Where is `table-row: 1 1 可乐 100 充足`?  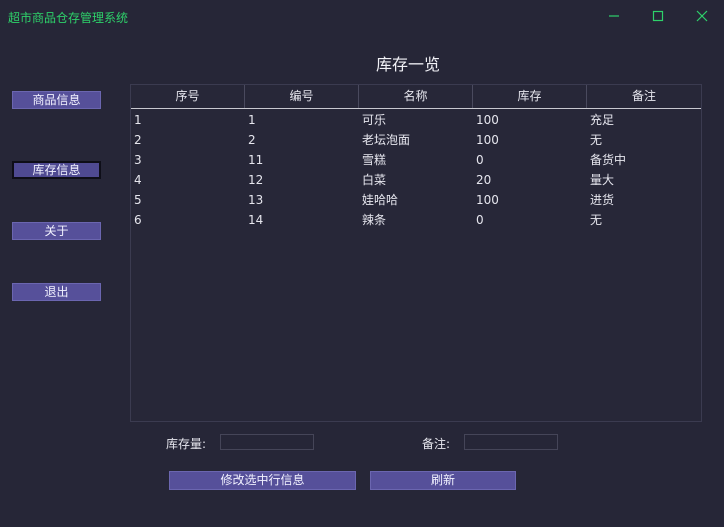
table-row: 1 1 可乐 100 充足 is located at coordinates (416, 120).